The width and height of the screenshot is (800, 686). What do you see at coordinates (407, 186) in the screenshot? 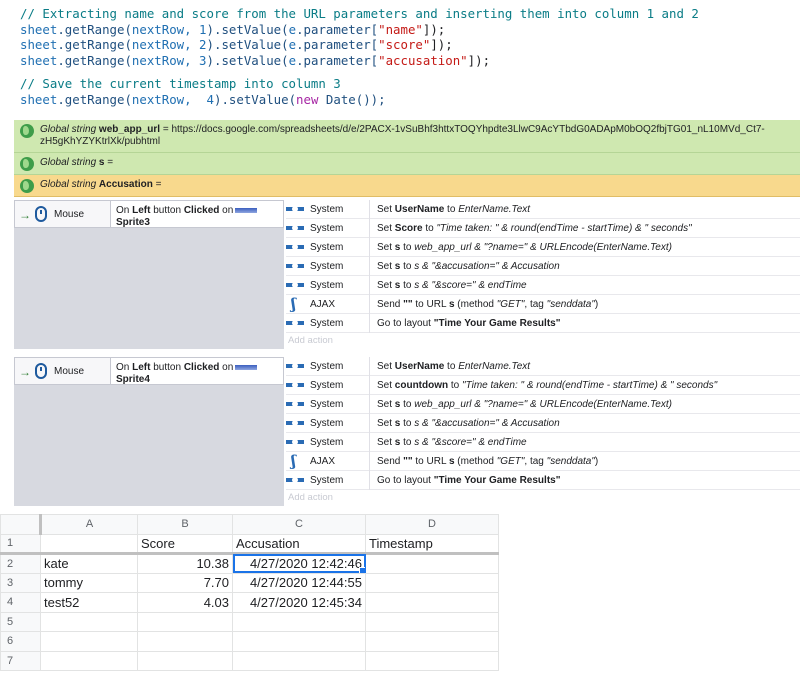
I see `global-variable-row: Global string Accusation =` at bounding box center [407, 186].